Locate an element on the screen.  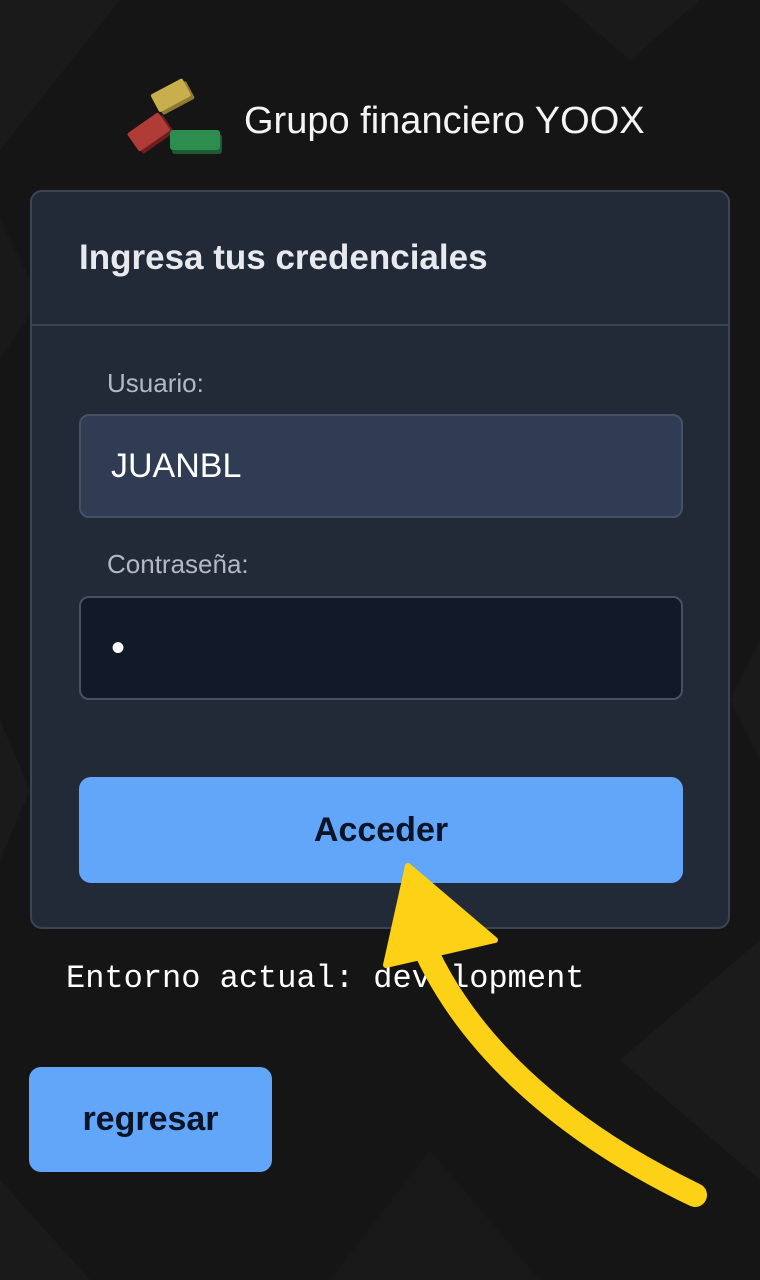
username-input is located at coordinates (381, 466).